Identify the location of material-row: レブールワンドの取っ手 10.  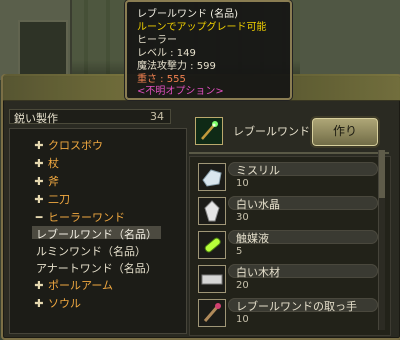
(286, 312).